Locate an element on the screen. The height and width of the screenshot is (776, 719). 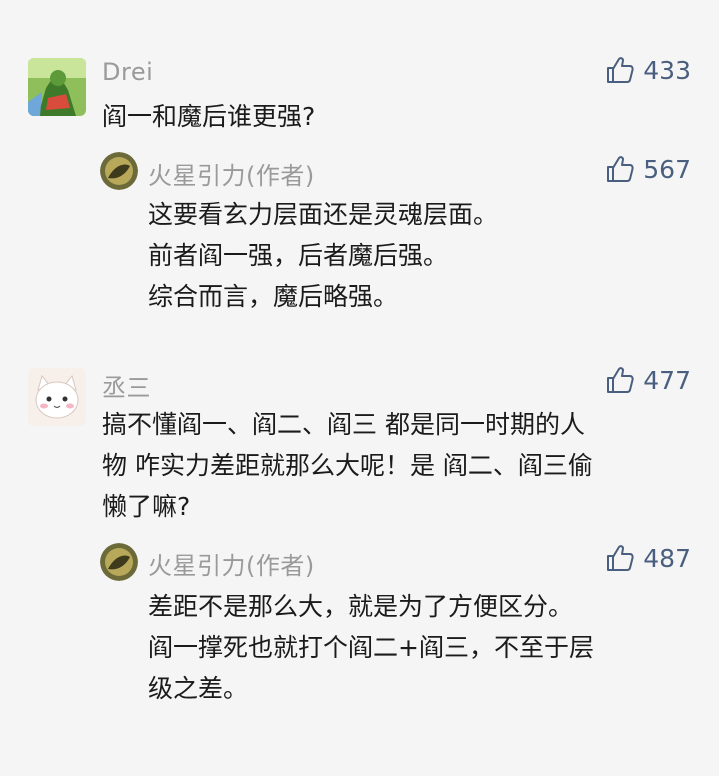
avatar-drei is located at coordinates (57, 87).